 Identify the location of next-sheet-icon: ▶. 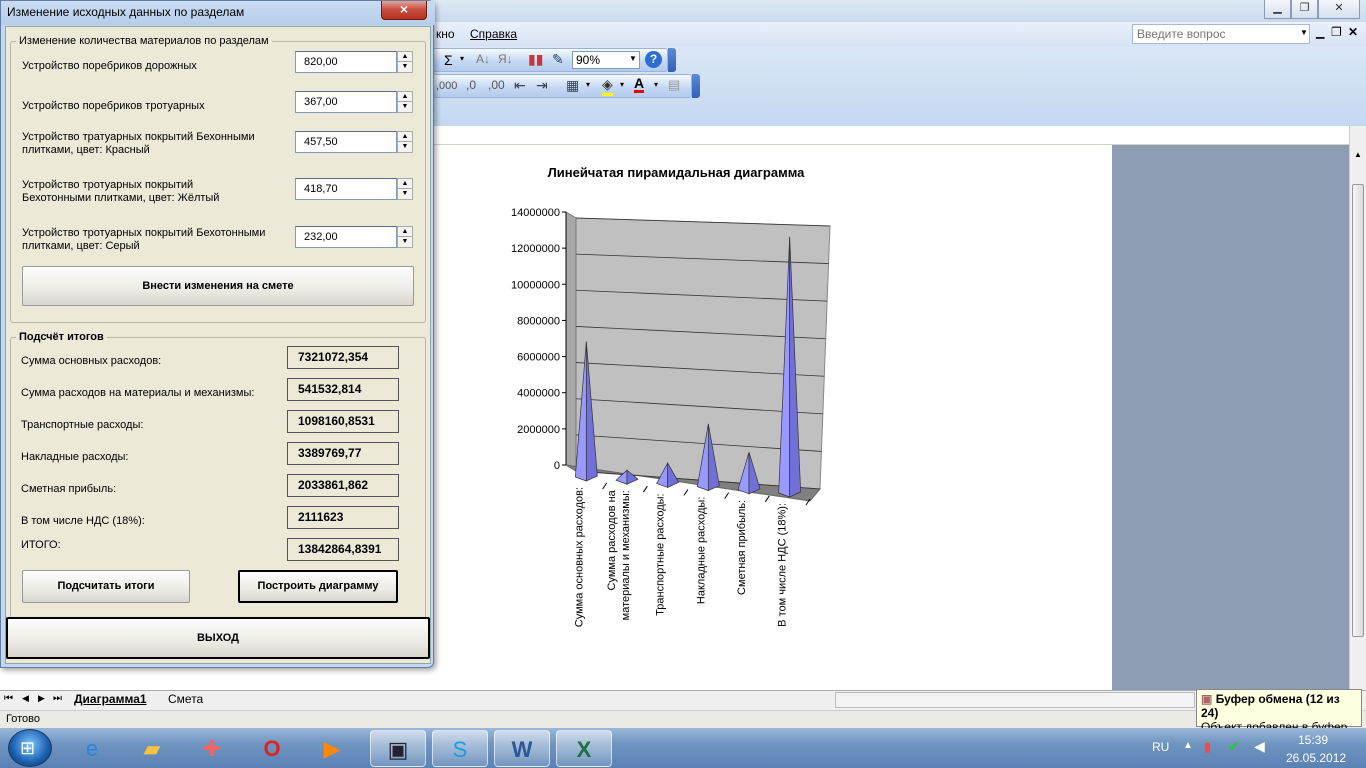
(41, 698).